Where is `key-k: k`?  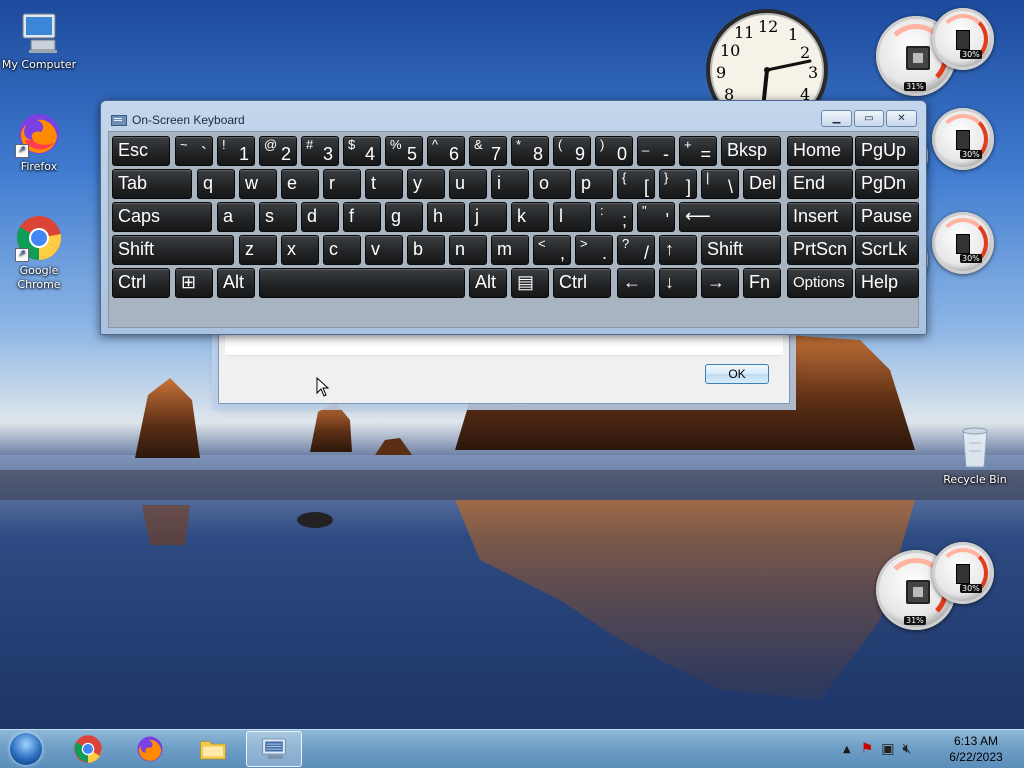
key-k: k is located at coordinates (530, 217).